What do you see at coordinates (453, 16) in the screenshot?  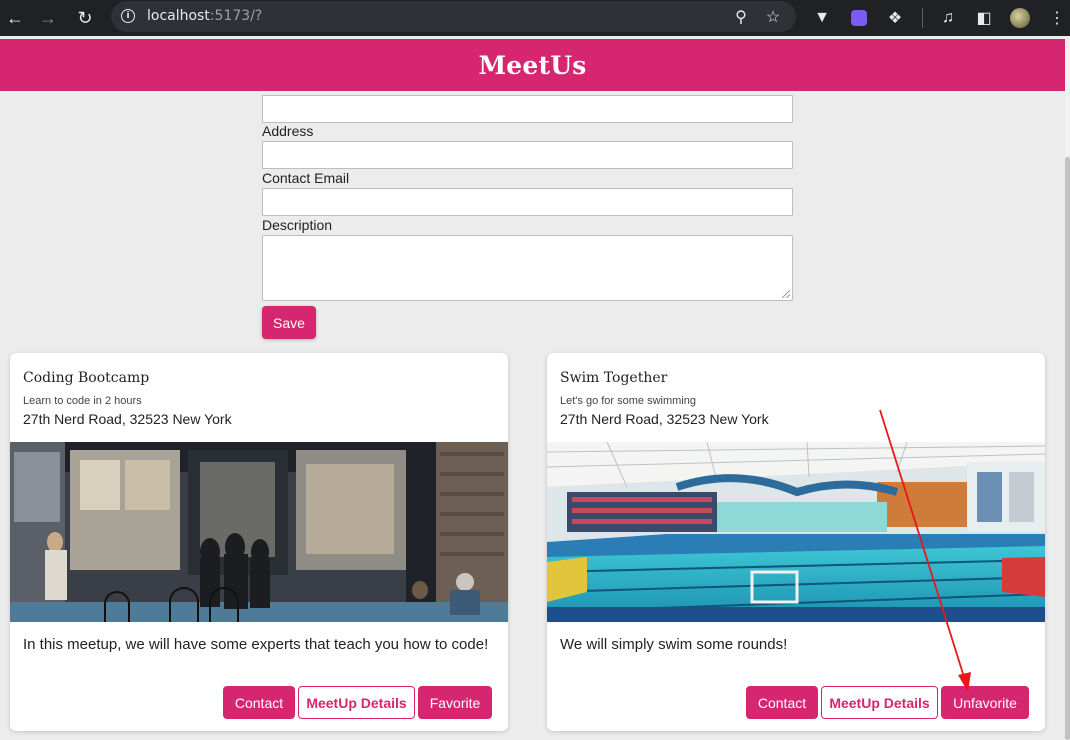 I see `address-bar: i localhost:5173/? ⚲ ☆` at bounding box center [453, 16].